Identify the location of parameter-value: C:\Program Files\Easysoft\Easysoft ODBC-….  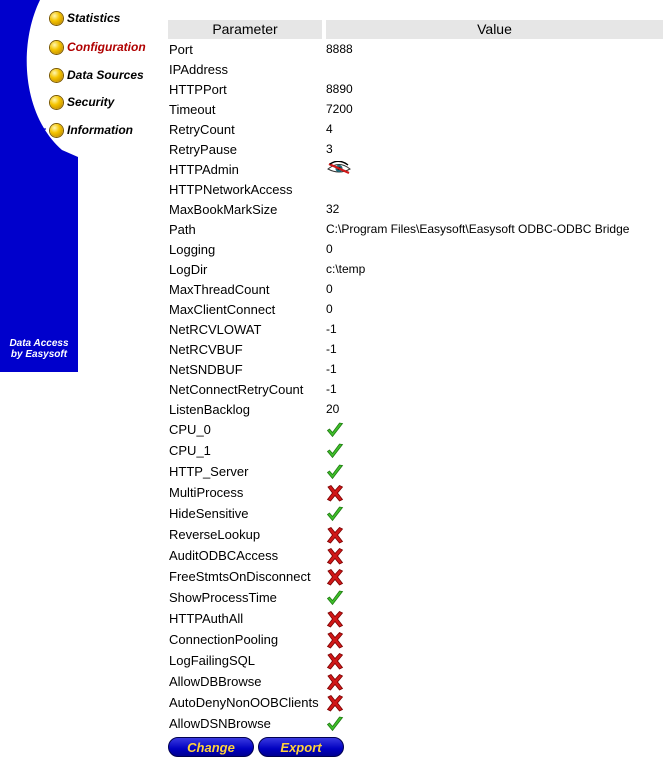
(478, 229).